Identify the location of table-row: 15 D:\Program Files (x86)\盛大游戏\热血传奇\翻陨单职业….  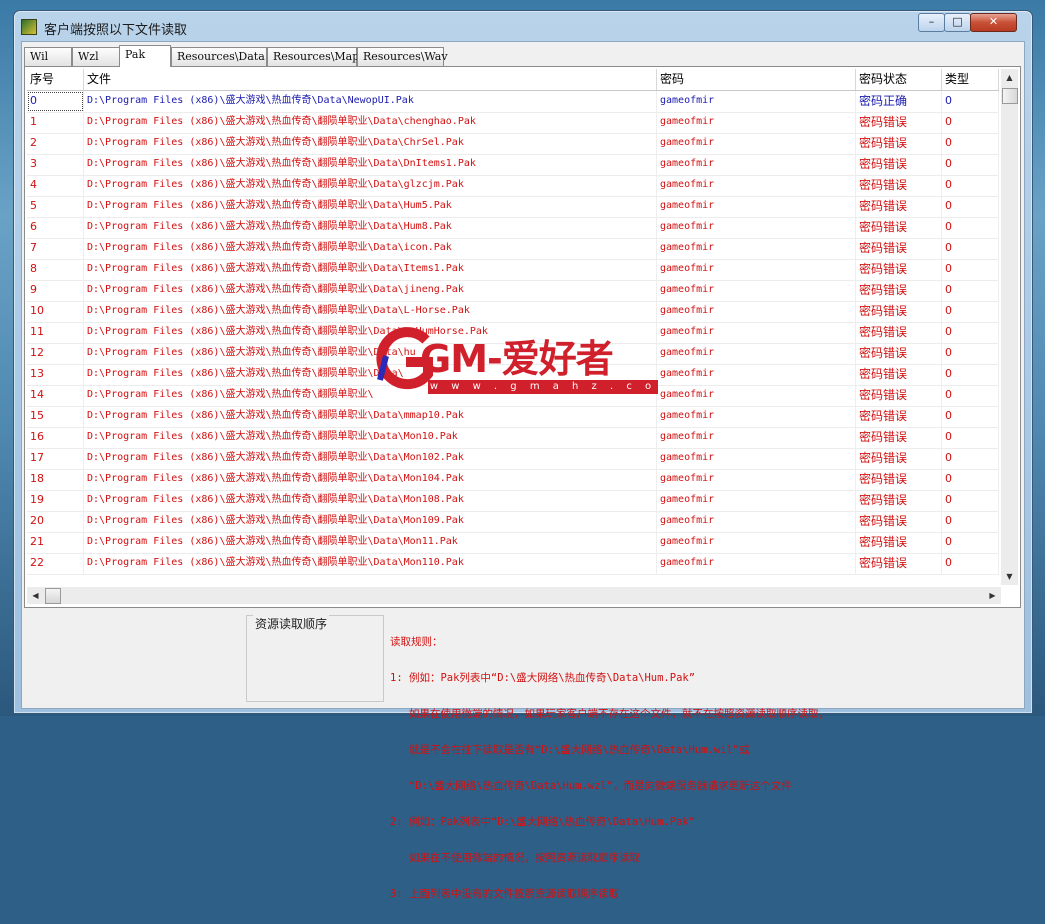
(513, 417).